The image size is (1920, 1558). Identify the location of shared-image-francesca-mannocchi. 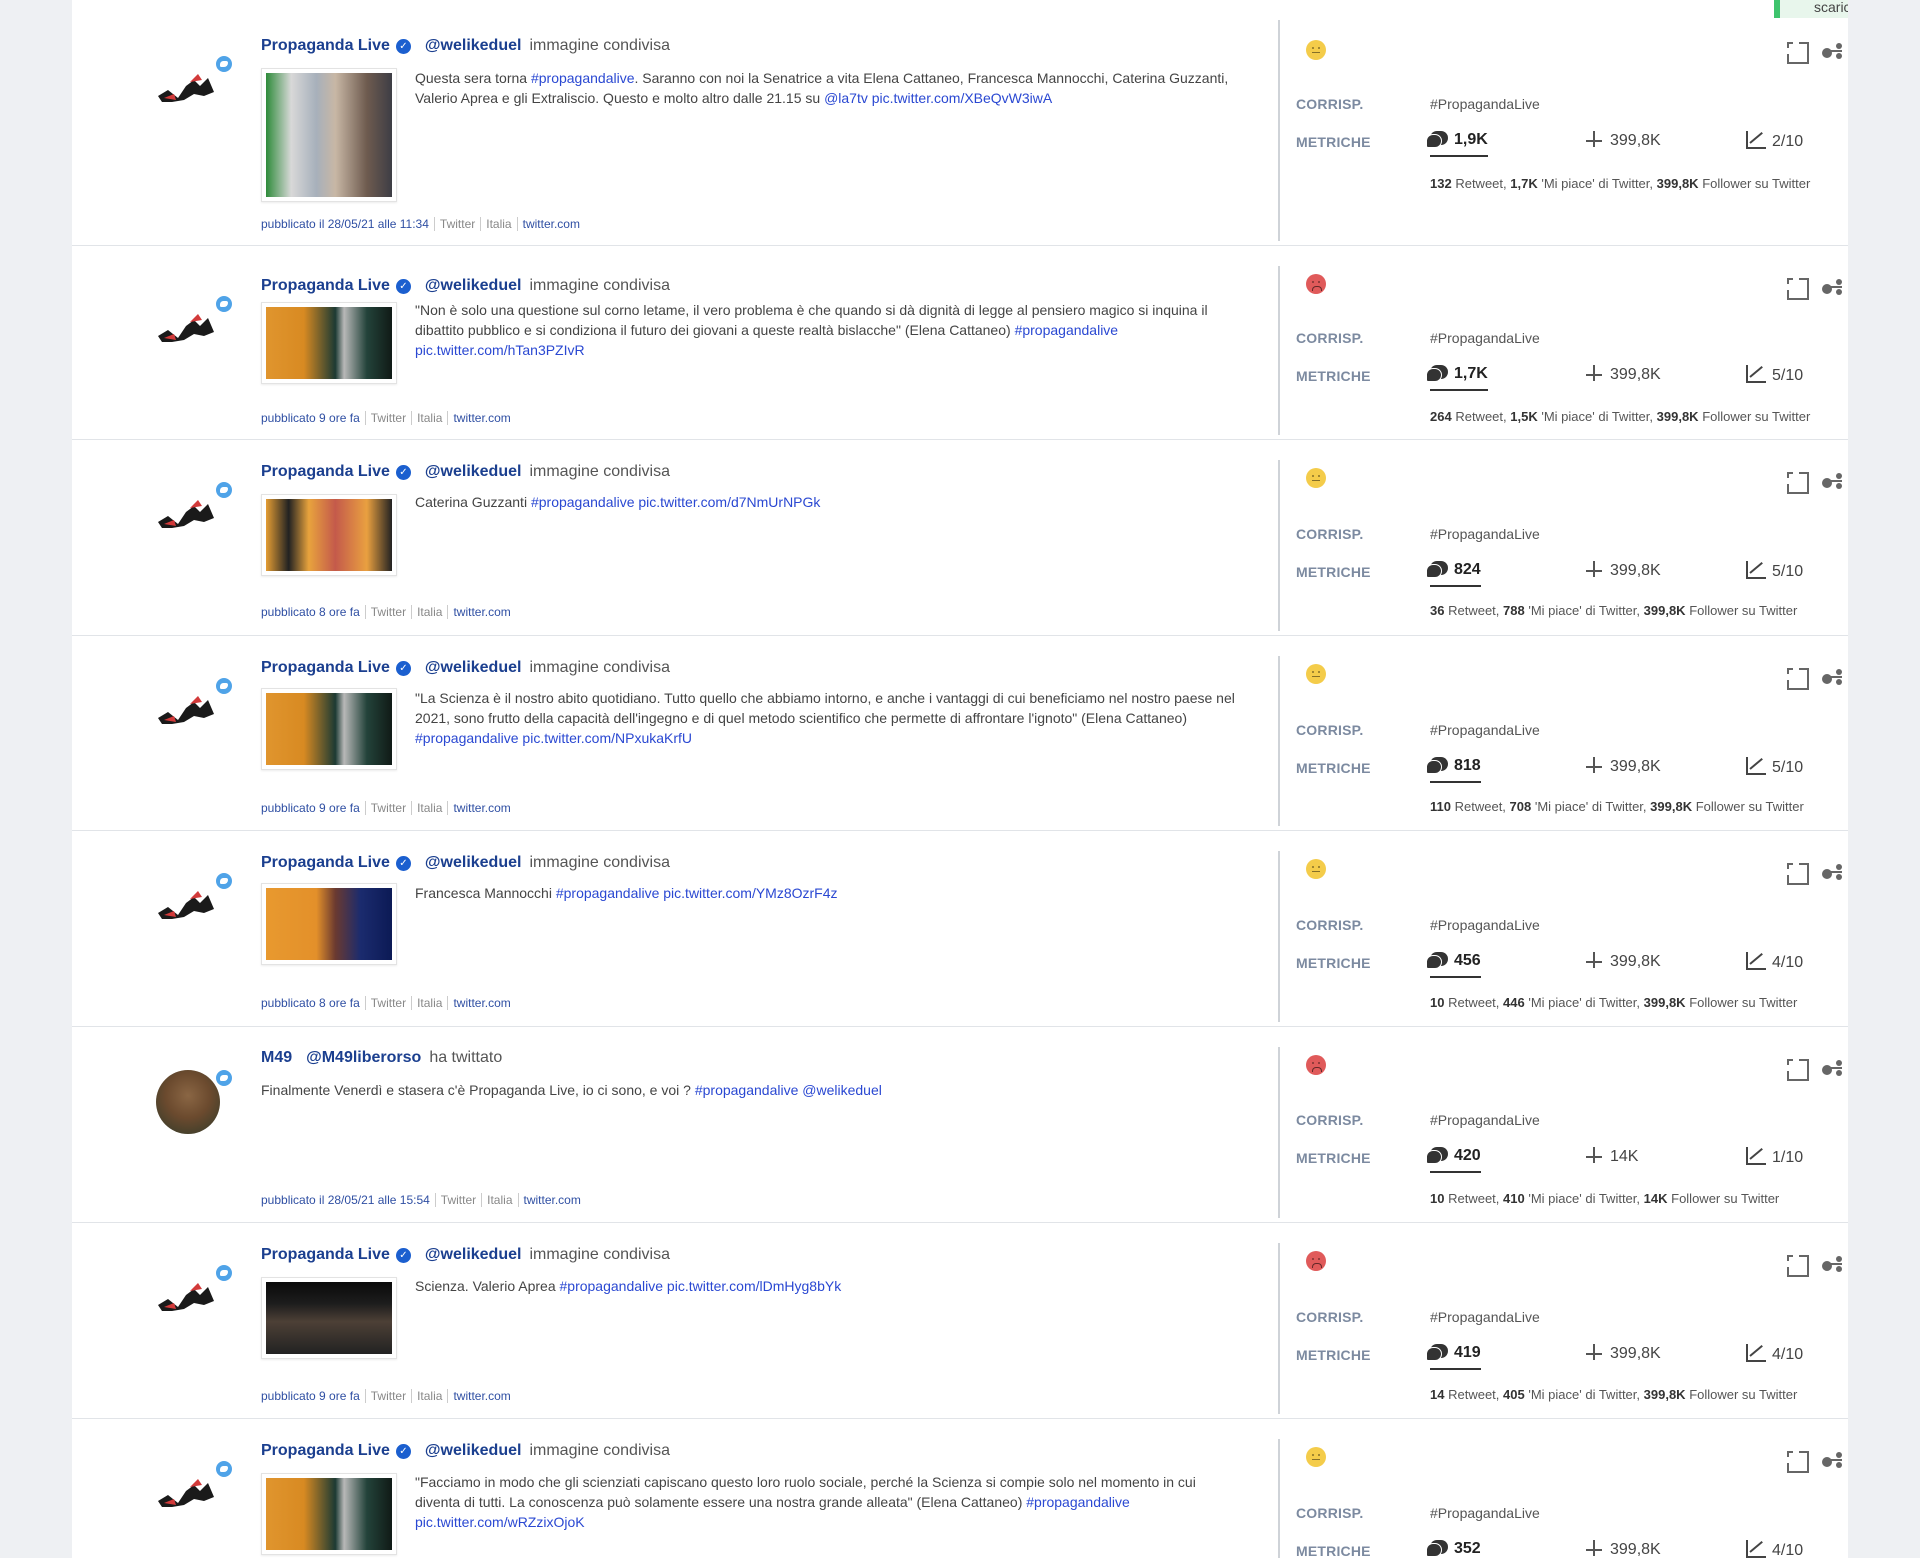
(329, 924).